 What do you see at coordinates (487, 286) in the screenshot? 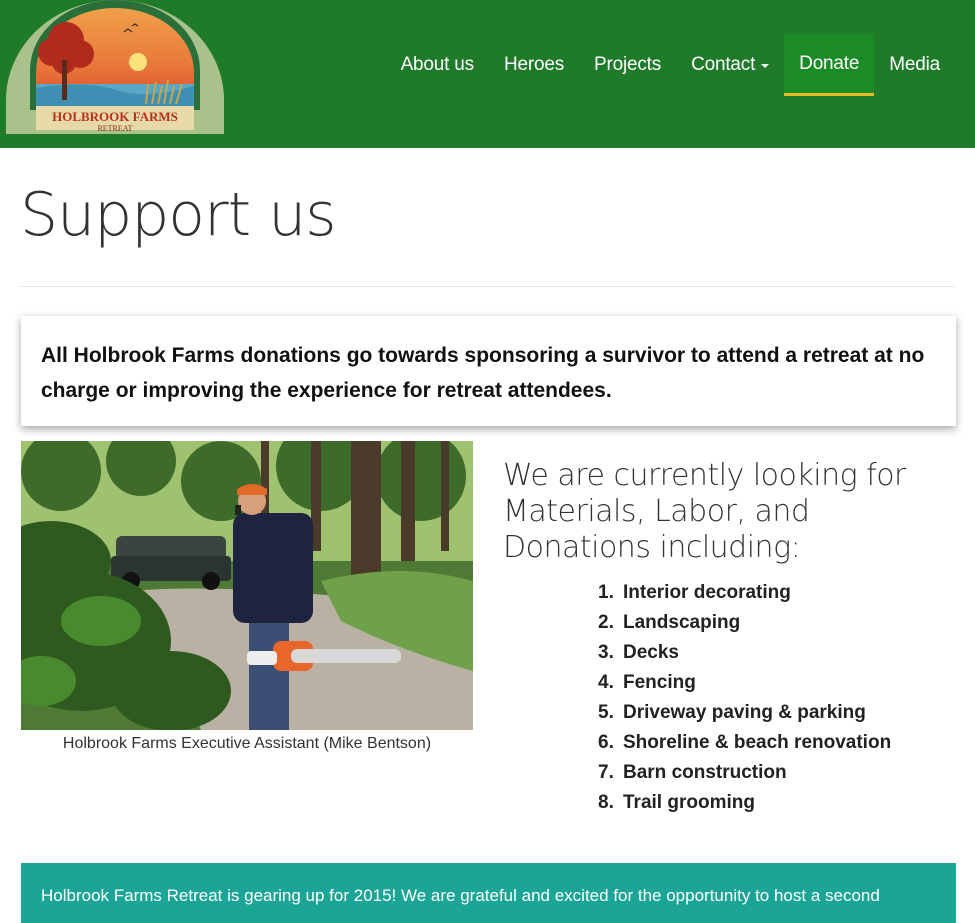
I see `title-divider` at bounding box center [487, 286].